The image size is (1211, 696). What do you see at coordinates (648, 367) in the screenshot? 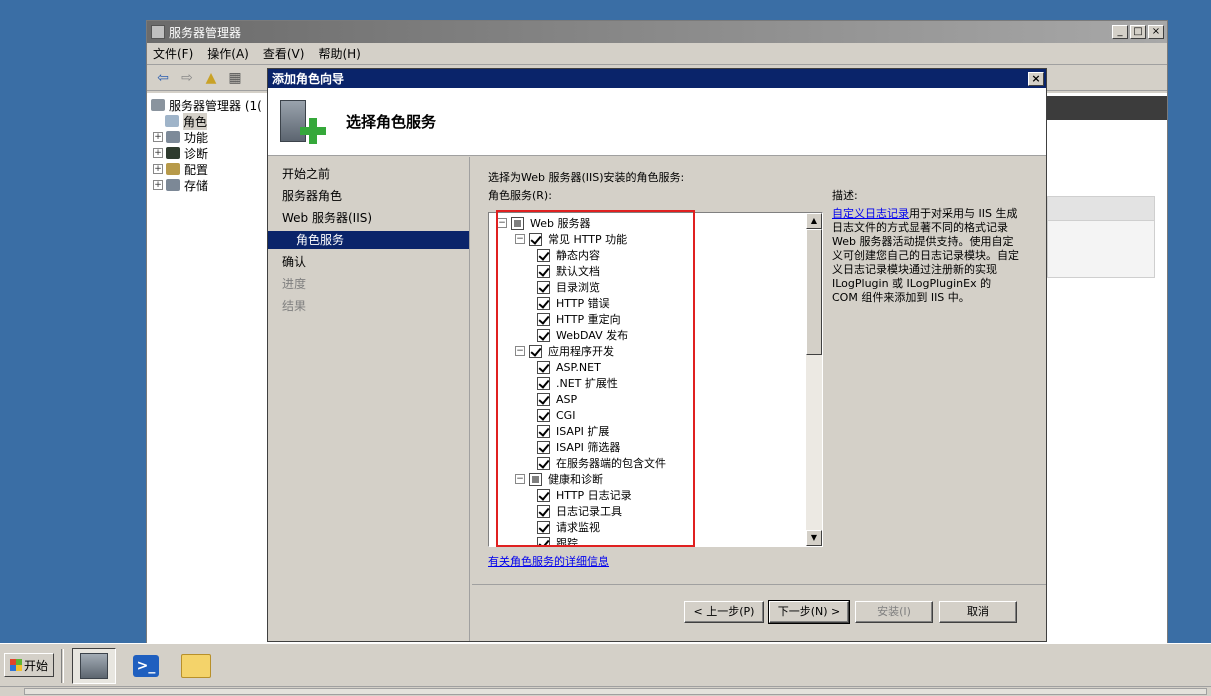
I see `role-service-item: ASP.NET` at bounding box center [648, 367].